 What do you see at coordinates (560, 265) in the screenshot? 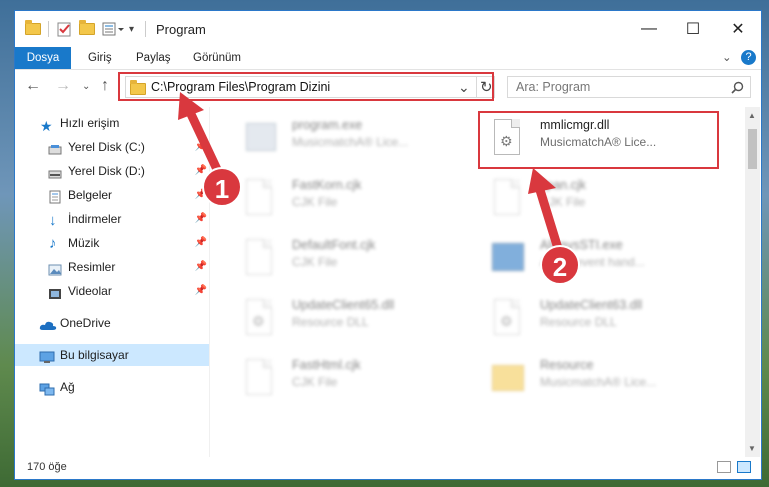
I see `step-badge-2: 2` at bounding box center [560, 265].